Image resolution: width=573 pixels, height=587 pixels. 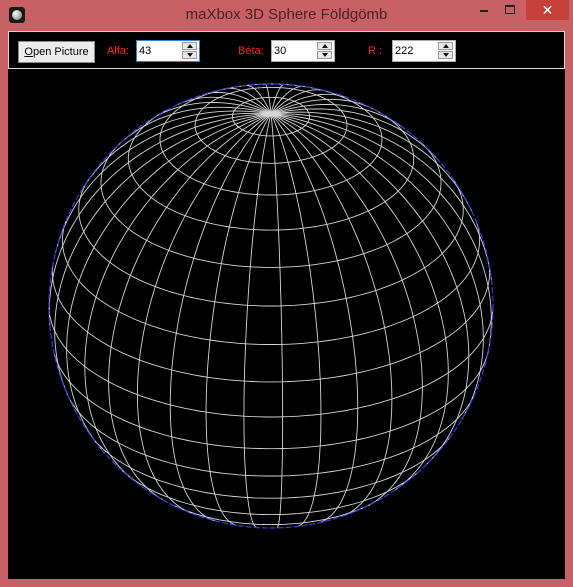 I want to click on alfa-input, so click(x=161, y=51).